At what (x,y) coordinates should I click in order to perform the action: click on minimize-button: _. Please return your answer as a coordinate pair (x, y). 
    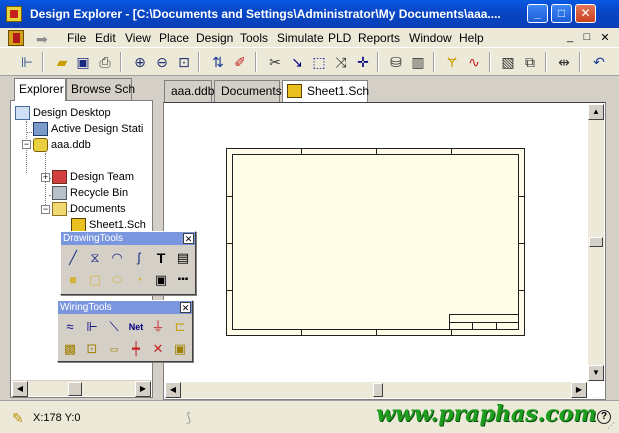
    Looking at the image, I should click on (537, 13).